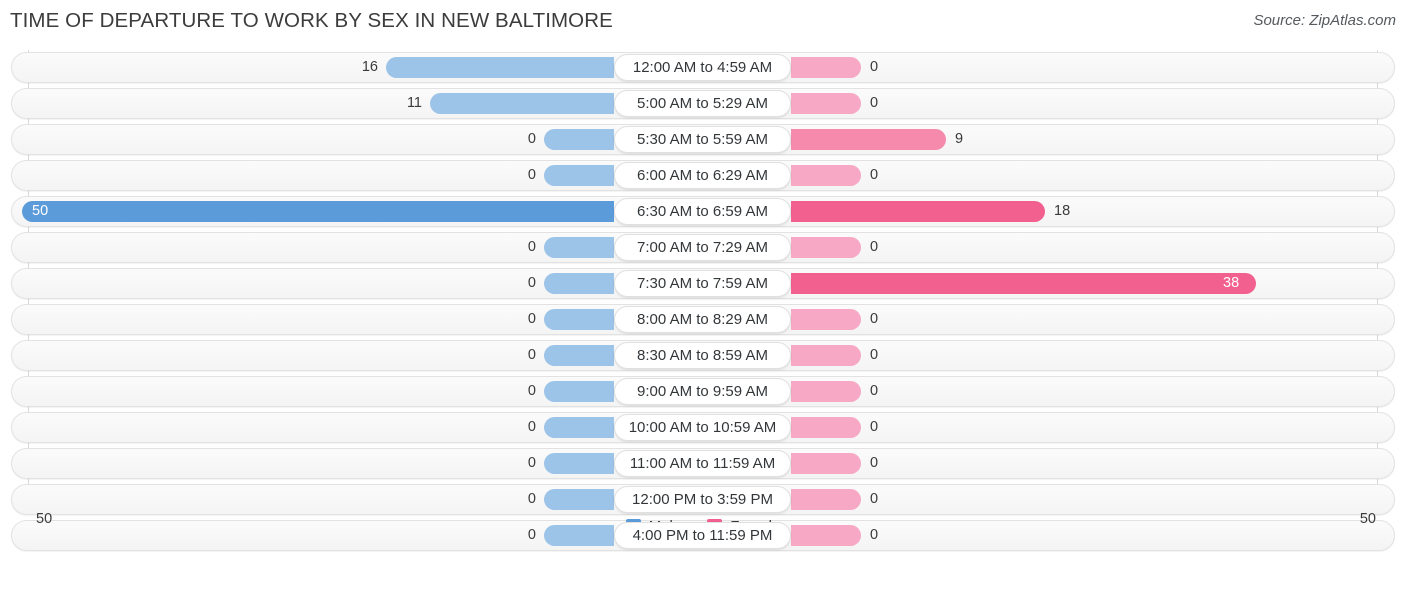 The height and width of the screenshot is (595, 1406). I want to click on chart-row: 11 0 5:00 AM to 5:29 AM, so click(703, 104).